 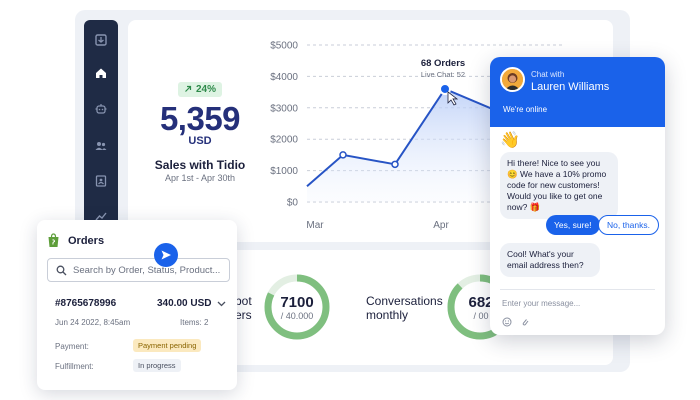 I want to click on growth-value: 24%, so click(x=205, y=89).